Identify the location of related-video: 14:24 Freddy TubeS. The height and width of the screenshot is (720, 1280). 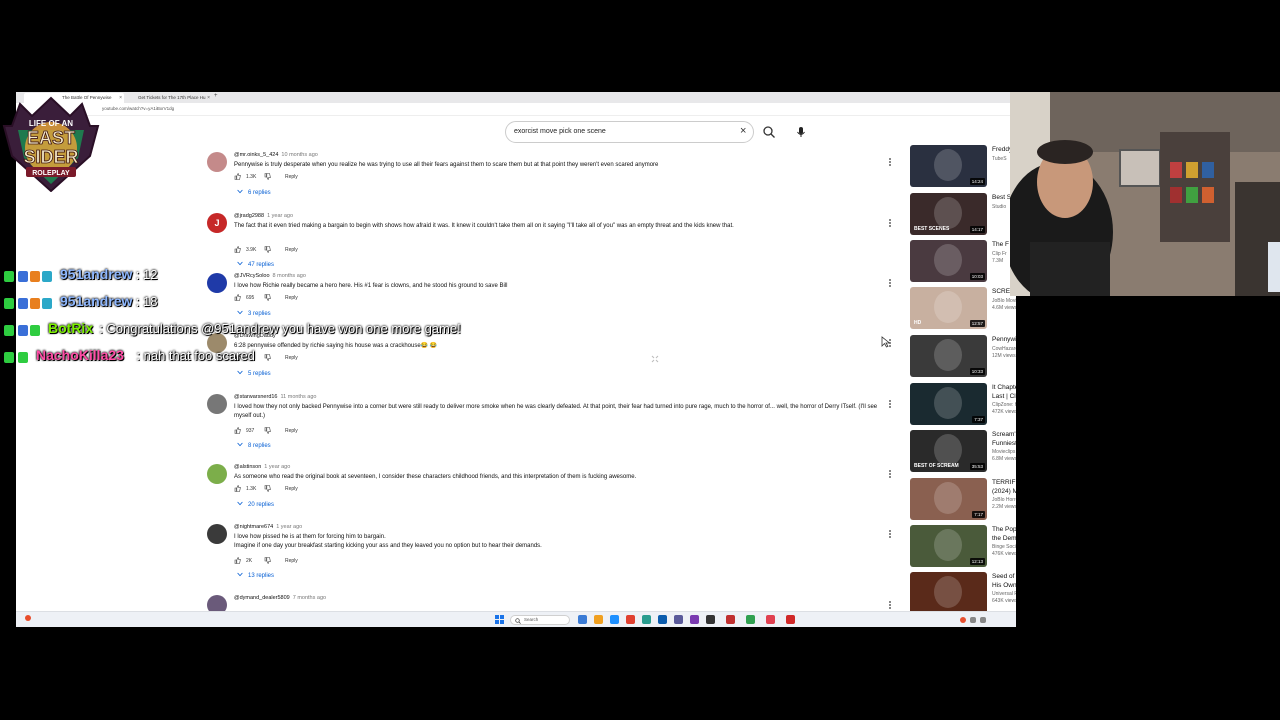
(963, 166).